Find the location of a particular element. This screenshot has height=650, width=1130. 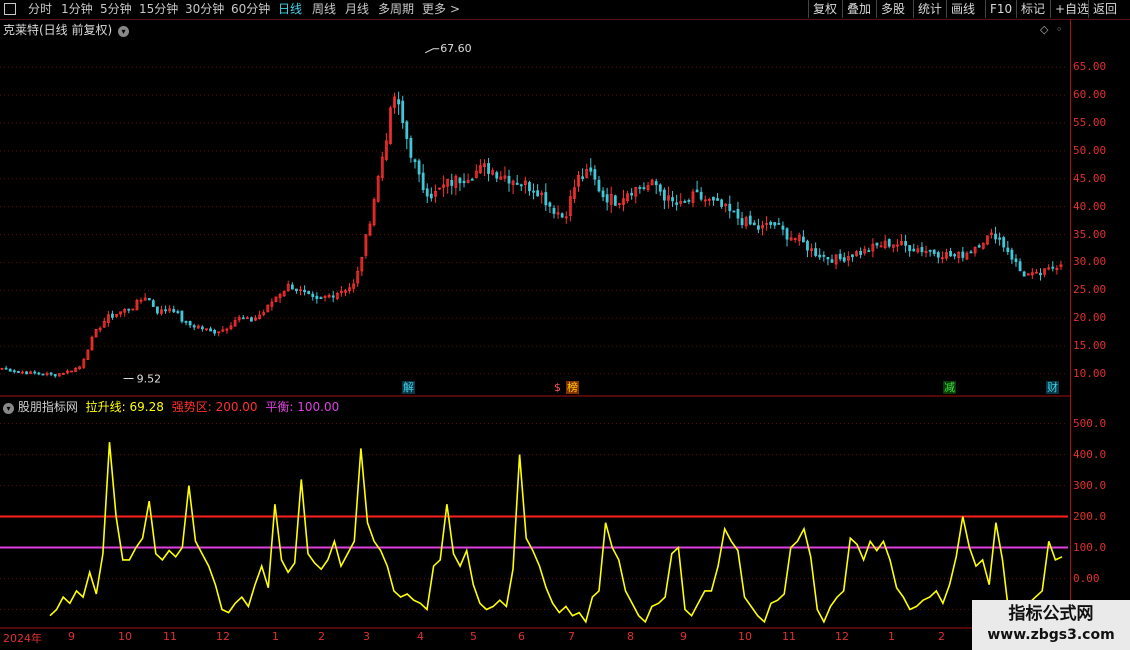

time-axis-label: 10 is located at coordinates (125, 636).